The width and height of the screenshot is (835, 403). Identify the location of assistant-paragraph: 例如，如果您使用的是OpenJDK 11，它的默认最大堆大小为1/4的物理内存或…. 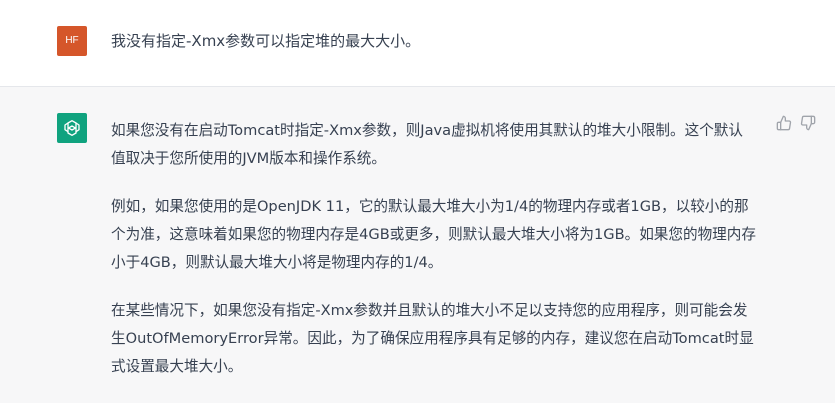
(433, 234).